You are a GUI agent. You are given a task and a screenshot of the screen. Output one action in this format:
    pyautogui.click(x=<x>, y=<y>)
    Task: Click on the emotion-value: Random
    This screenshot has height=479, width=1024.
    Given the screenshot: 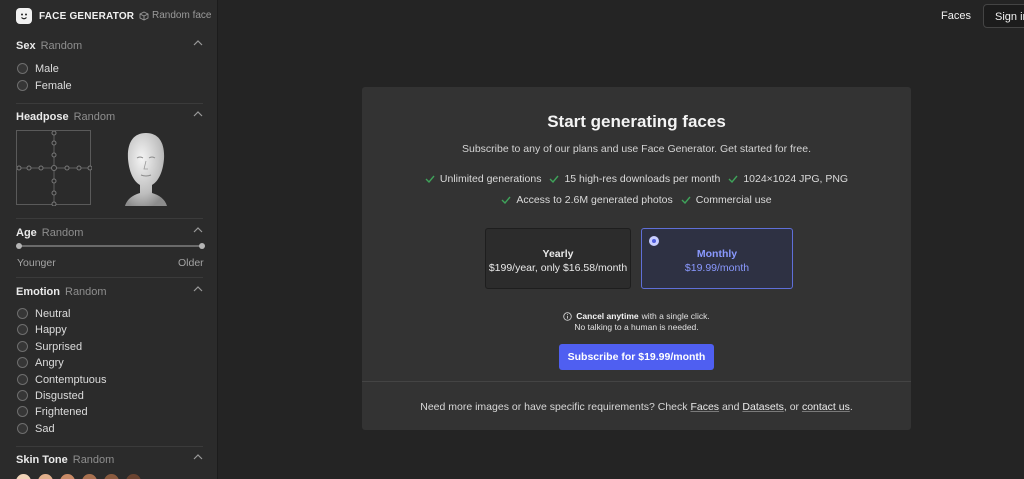 What is the action you would take?
    pyautogui.click(x=86, y=292)
    